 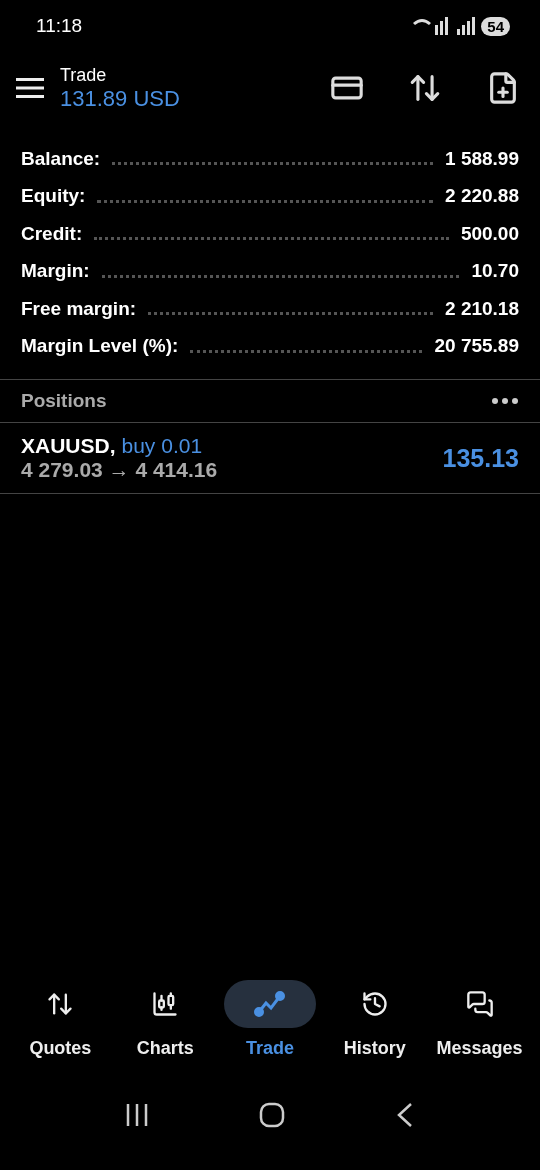 I want to click on signal-icon, so click(x=444, y=26).